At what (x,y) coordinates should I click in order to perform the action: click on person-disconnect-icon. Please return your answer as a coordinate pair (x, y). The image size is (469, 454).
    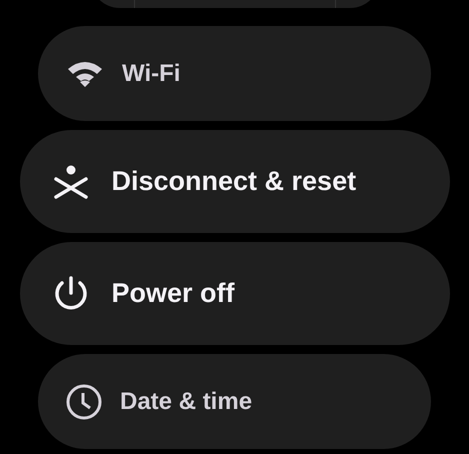
    Looking at the image, I should click on (71, 181).